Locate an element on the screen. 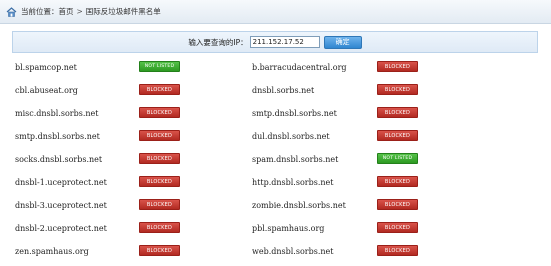 The height and width of the screenshot is (266, 551). blacklist-host: misc.dnsbl.sorbs.net is located at coordinates (57, 113).